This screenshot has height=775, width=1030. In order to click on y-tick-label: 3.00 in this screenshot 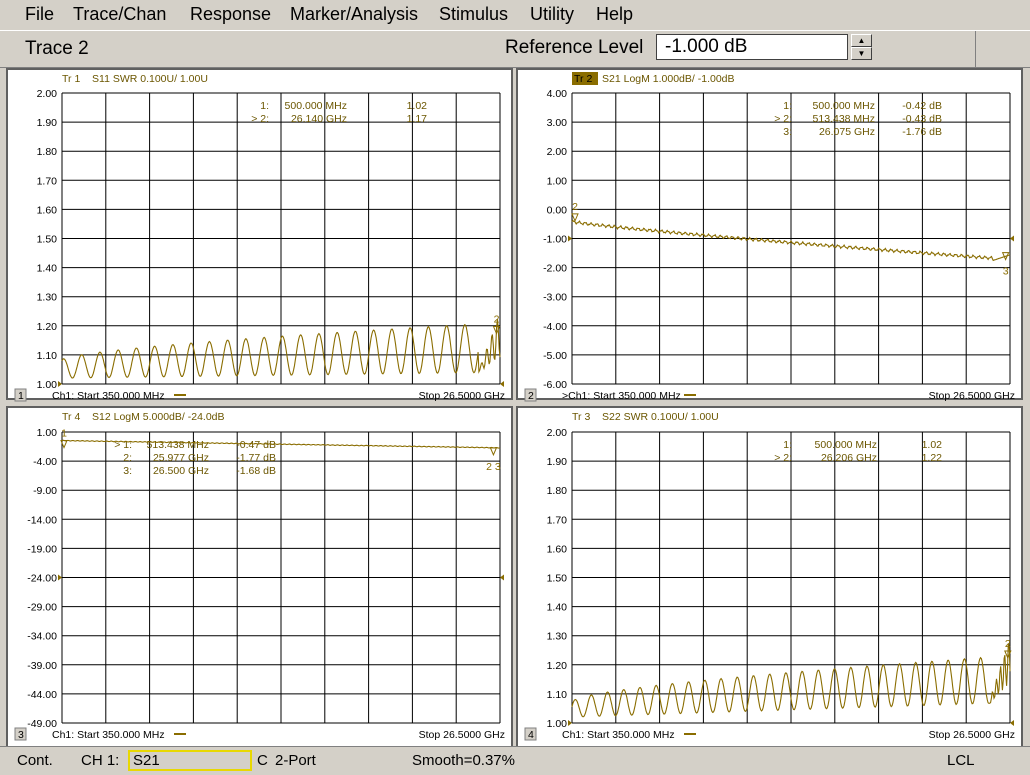, I will do `click(557, 123)`.